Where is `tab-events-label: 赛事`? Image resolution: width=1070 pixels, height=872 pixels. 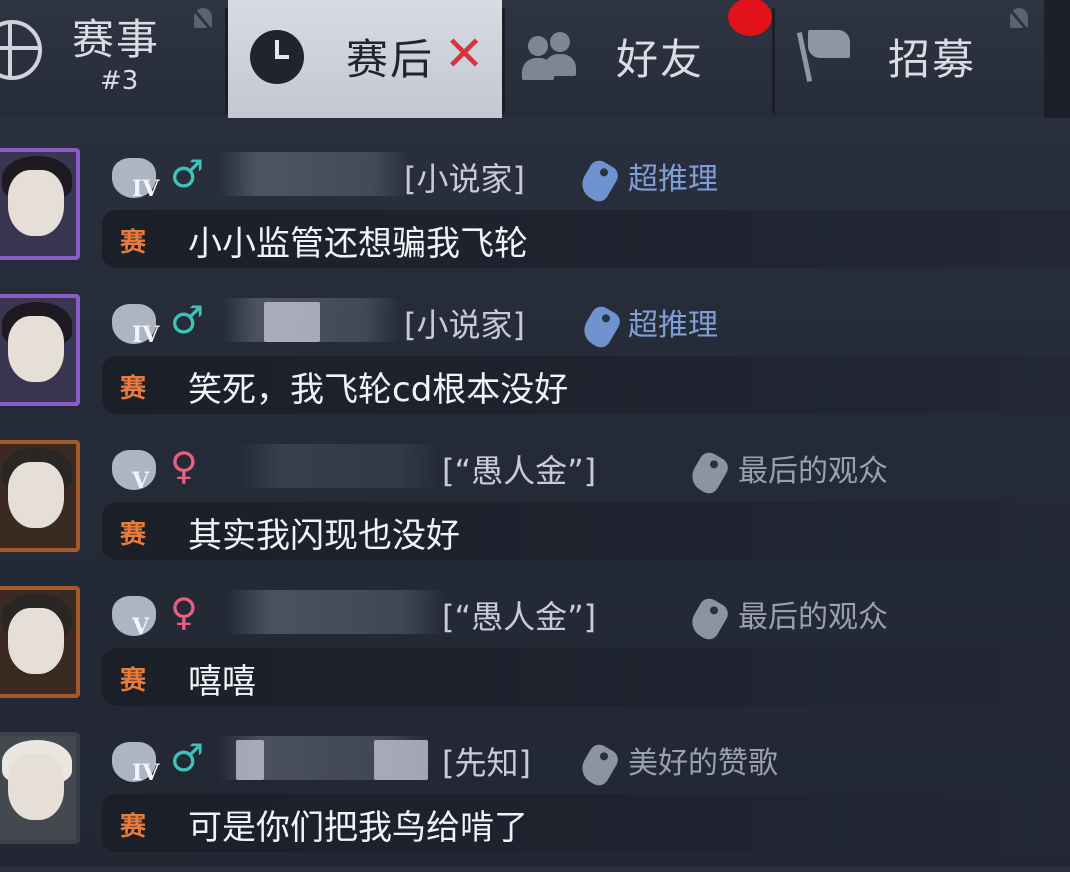
tab-events-label: 赛事 is located at coordinates (116, 39).